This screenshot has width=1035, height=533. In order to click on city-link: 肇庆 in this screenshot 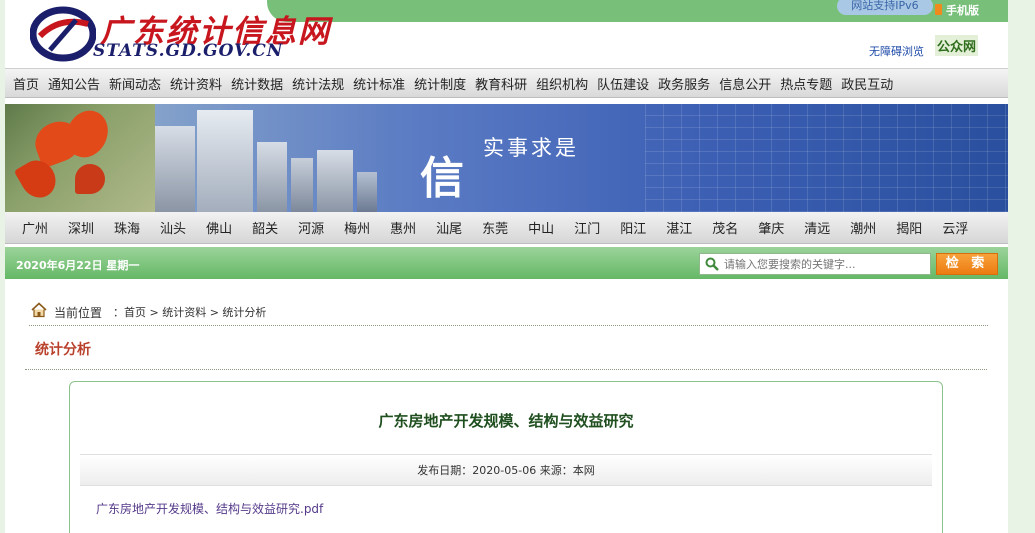, I will do `click(771, 227)`.